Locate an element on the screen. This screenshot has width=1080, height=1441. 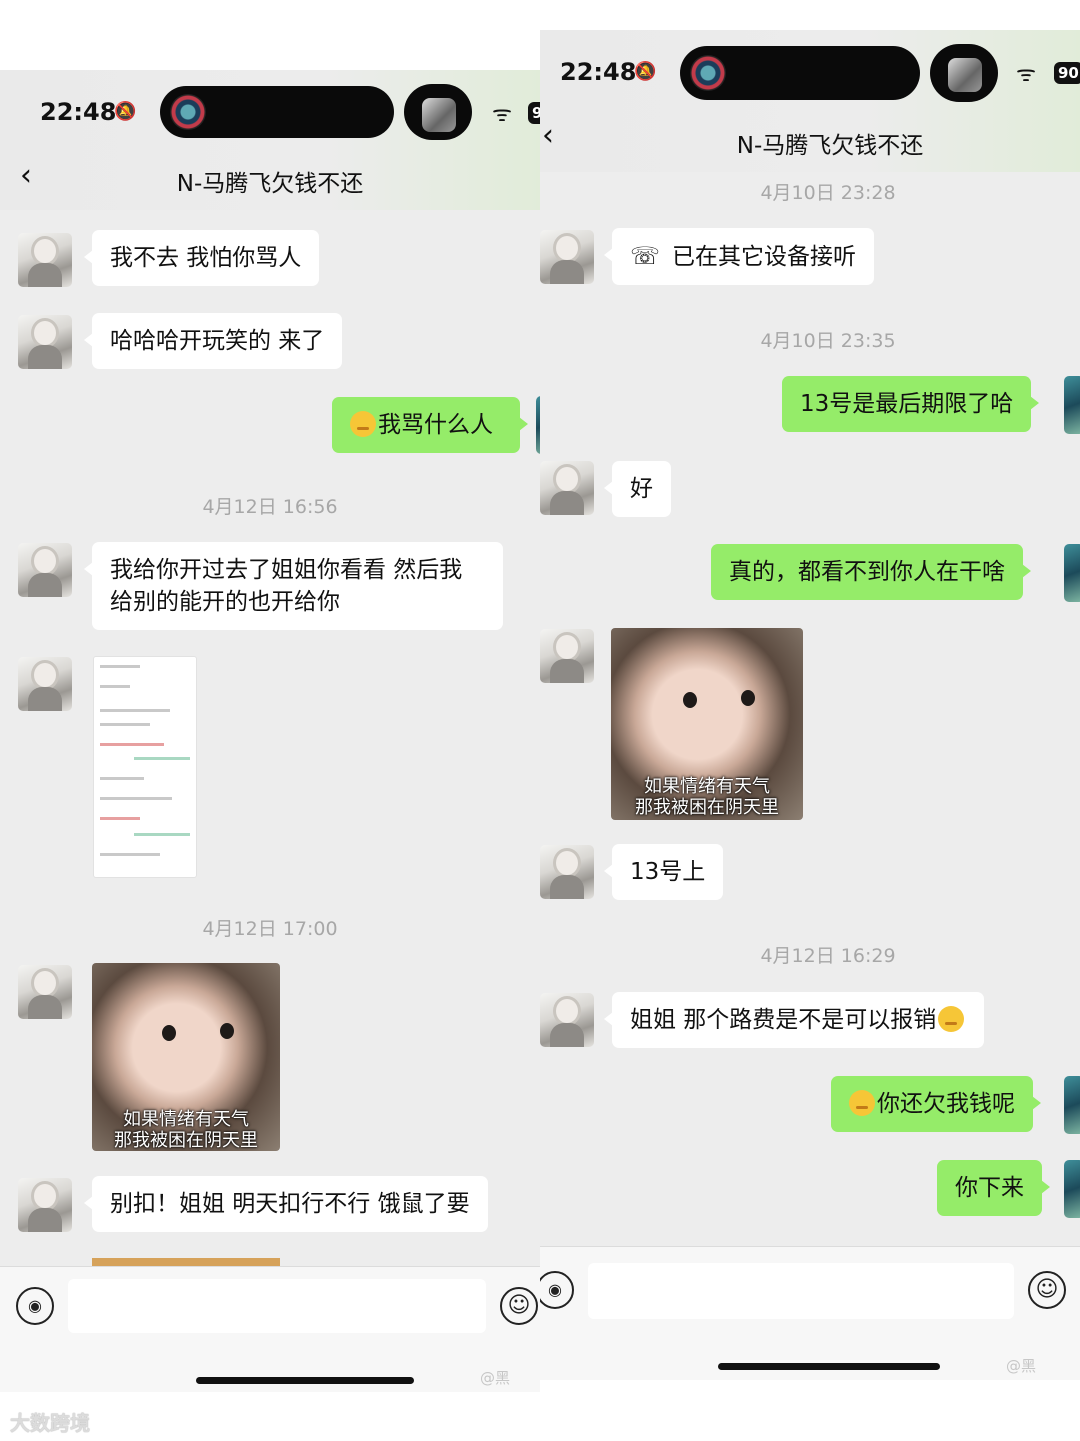
shared-screenshot-image is located at coordinates (145, 767).